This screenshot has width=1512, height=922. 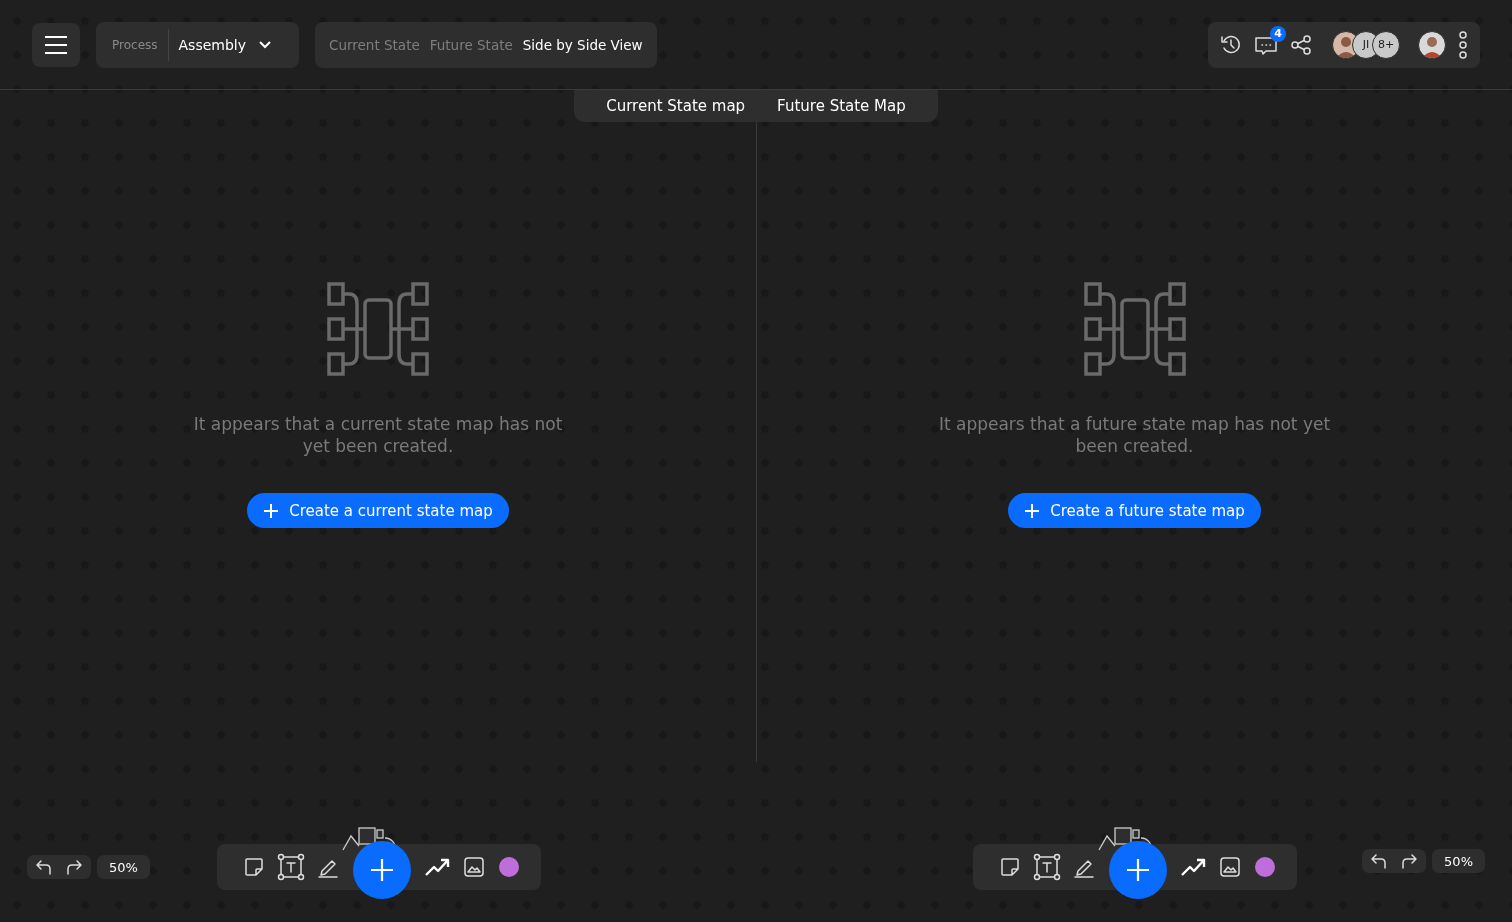 What do you see at coordinates (1386, 44) in the screenshot?
I see `more-users-avatar: 8+` at bounding box center [1386, 44].